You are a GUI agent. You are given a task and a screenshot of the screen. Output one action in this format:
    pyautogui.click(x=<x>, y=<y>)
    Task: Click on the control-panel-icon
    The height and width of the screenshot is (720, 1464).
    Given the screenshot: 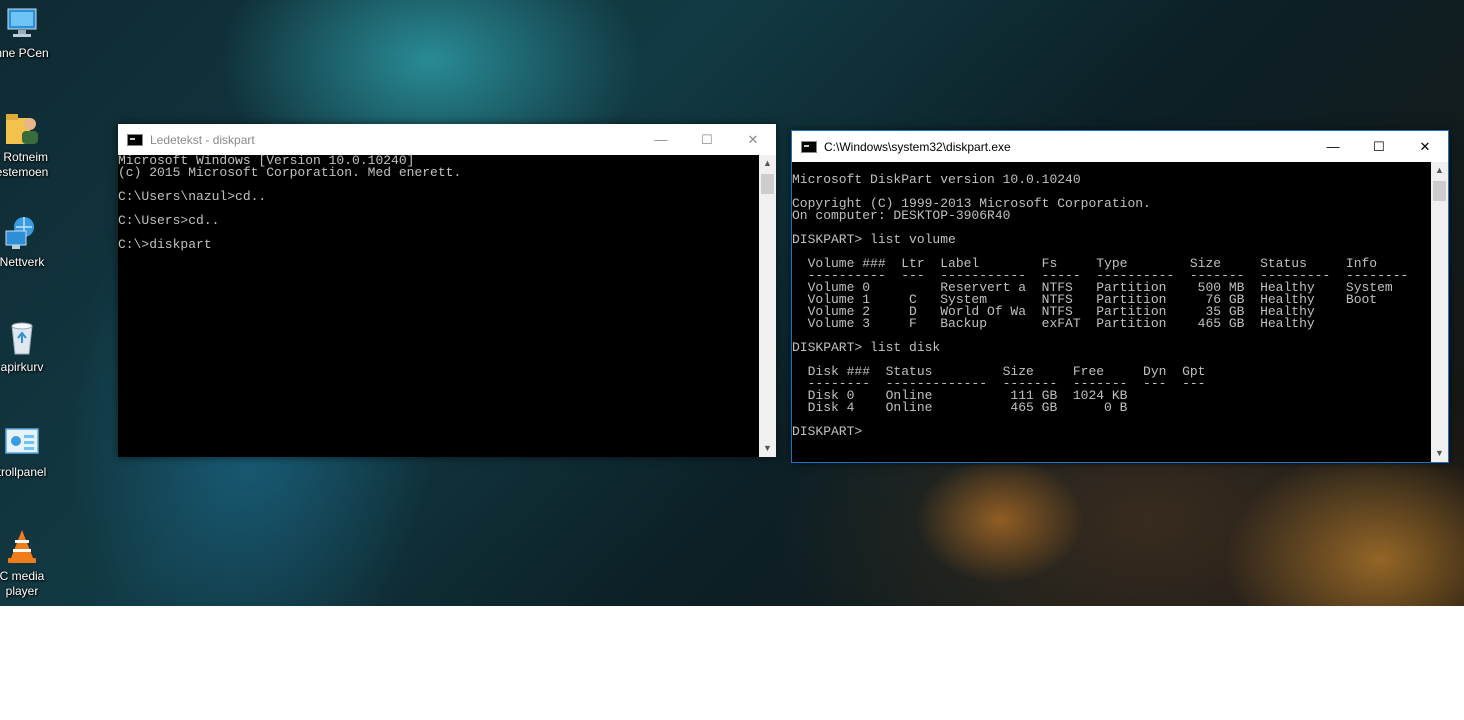 What is the action you would take?
    pyautogui.click(x=22, y=443)
    